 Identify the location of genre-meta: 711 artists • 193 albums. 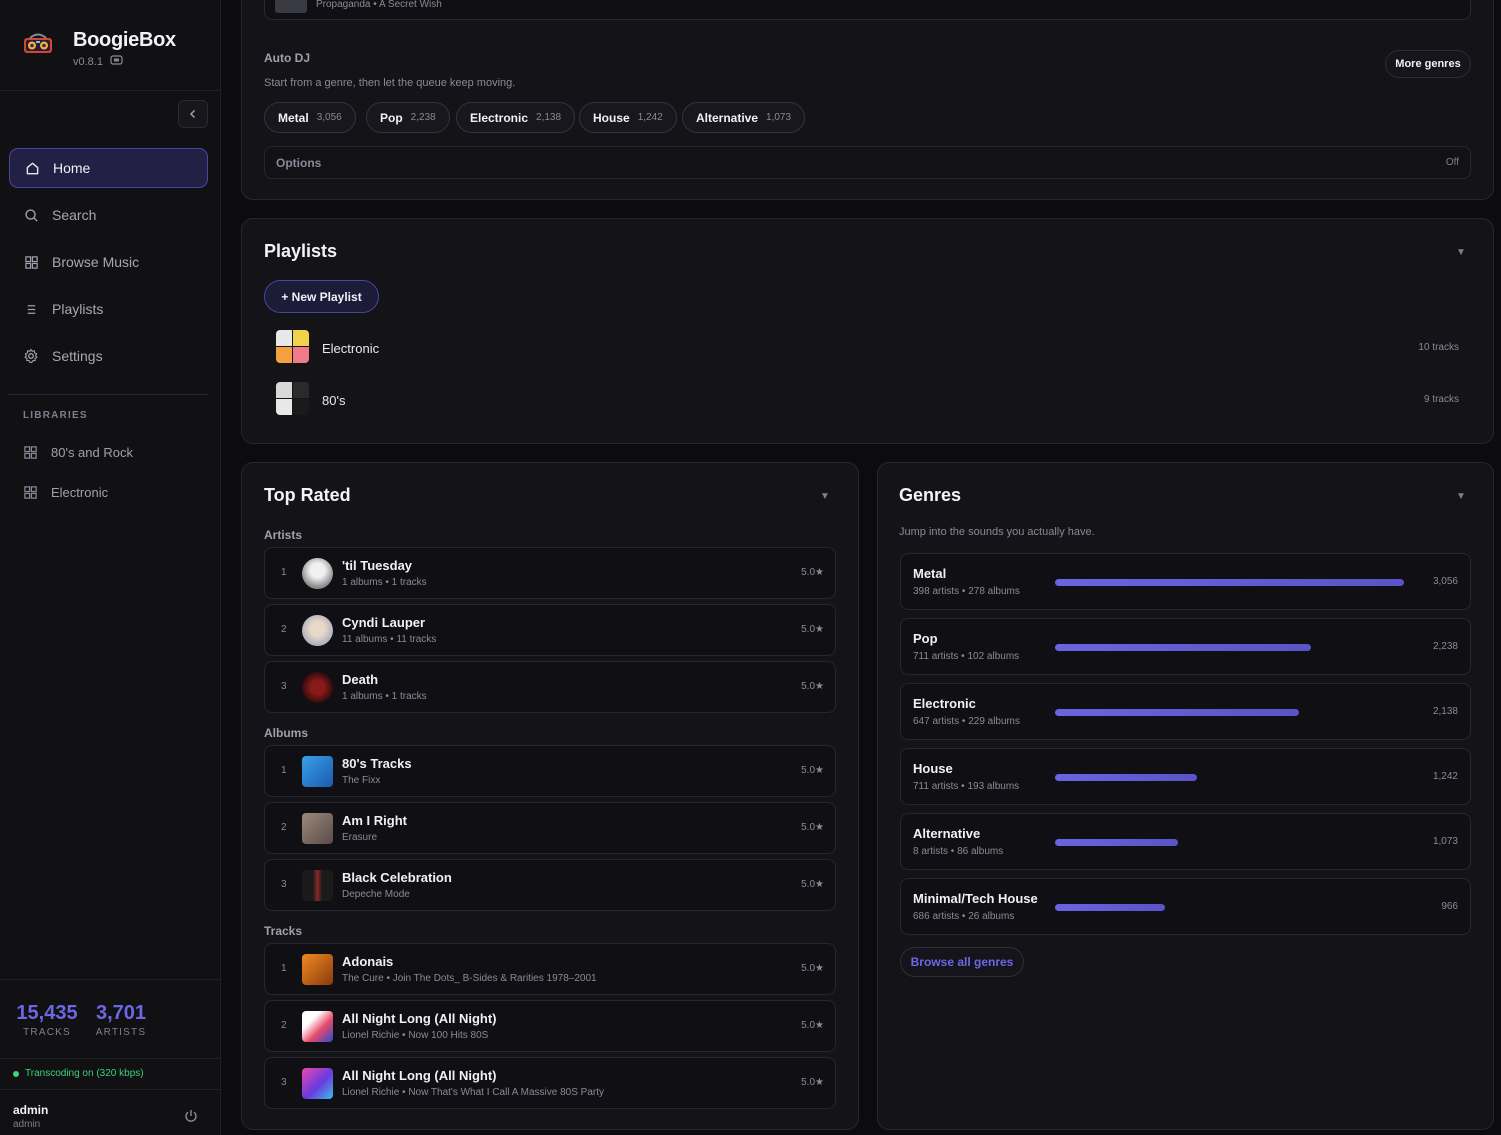
(966, 786).